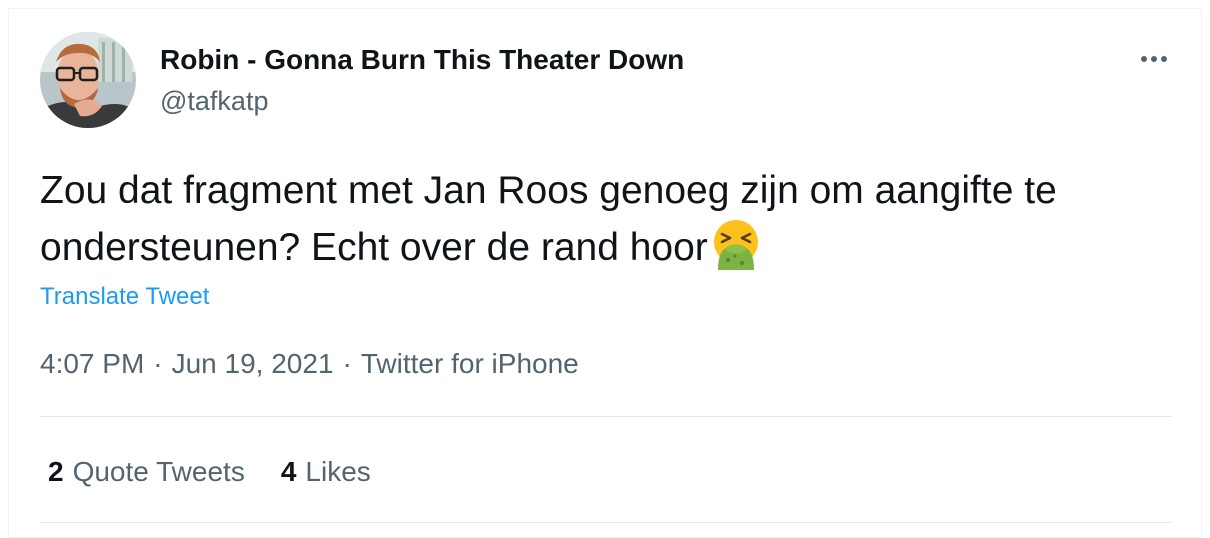  Describe the element at coordinates (470, 363) in the screenshot. I see `tweet-source: Twitter for iPhone` at that location.